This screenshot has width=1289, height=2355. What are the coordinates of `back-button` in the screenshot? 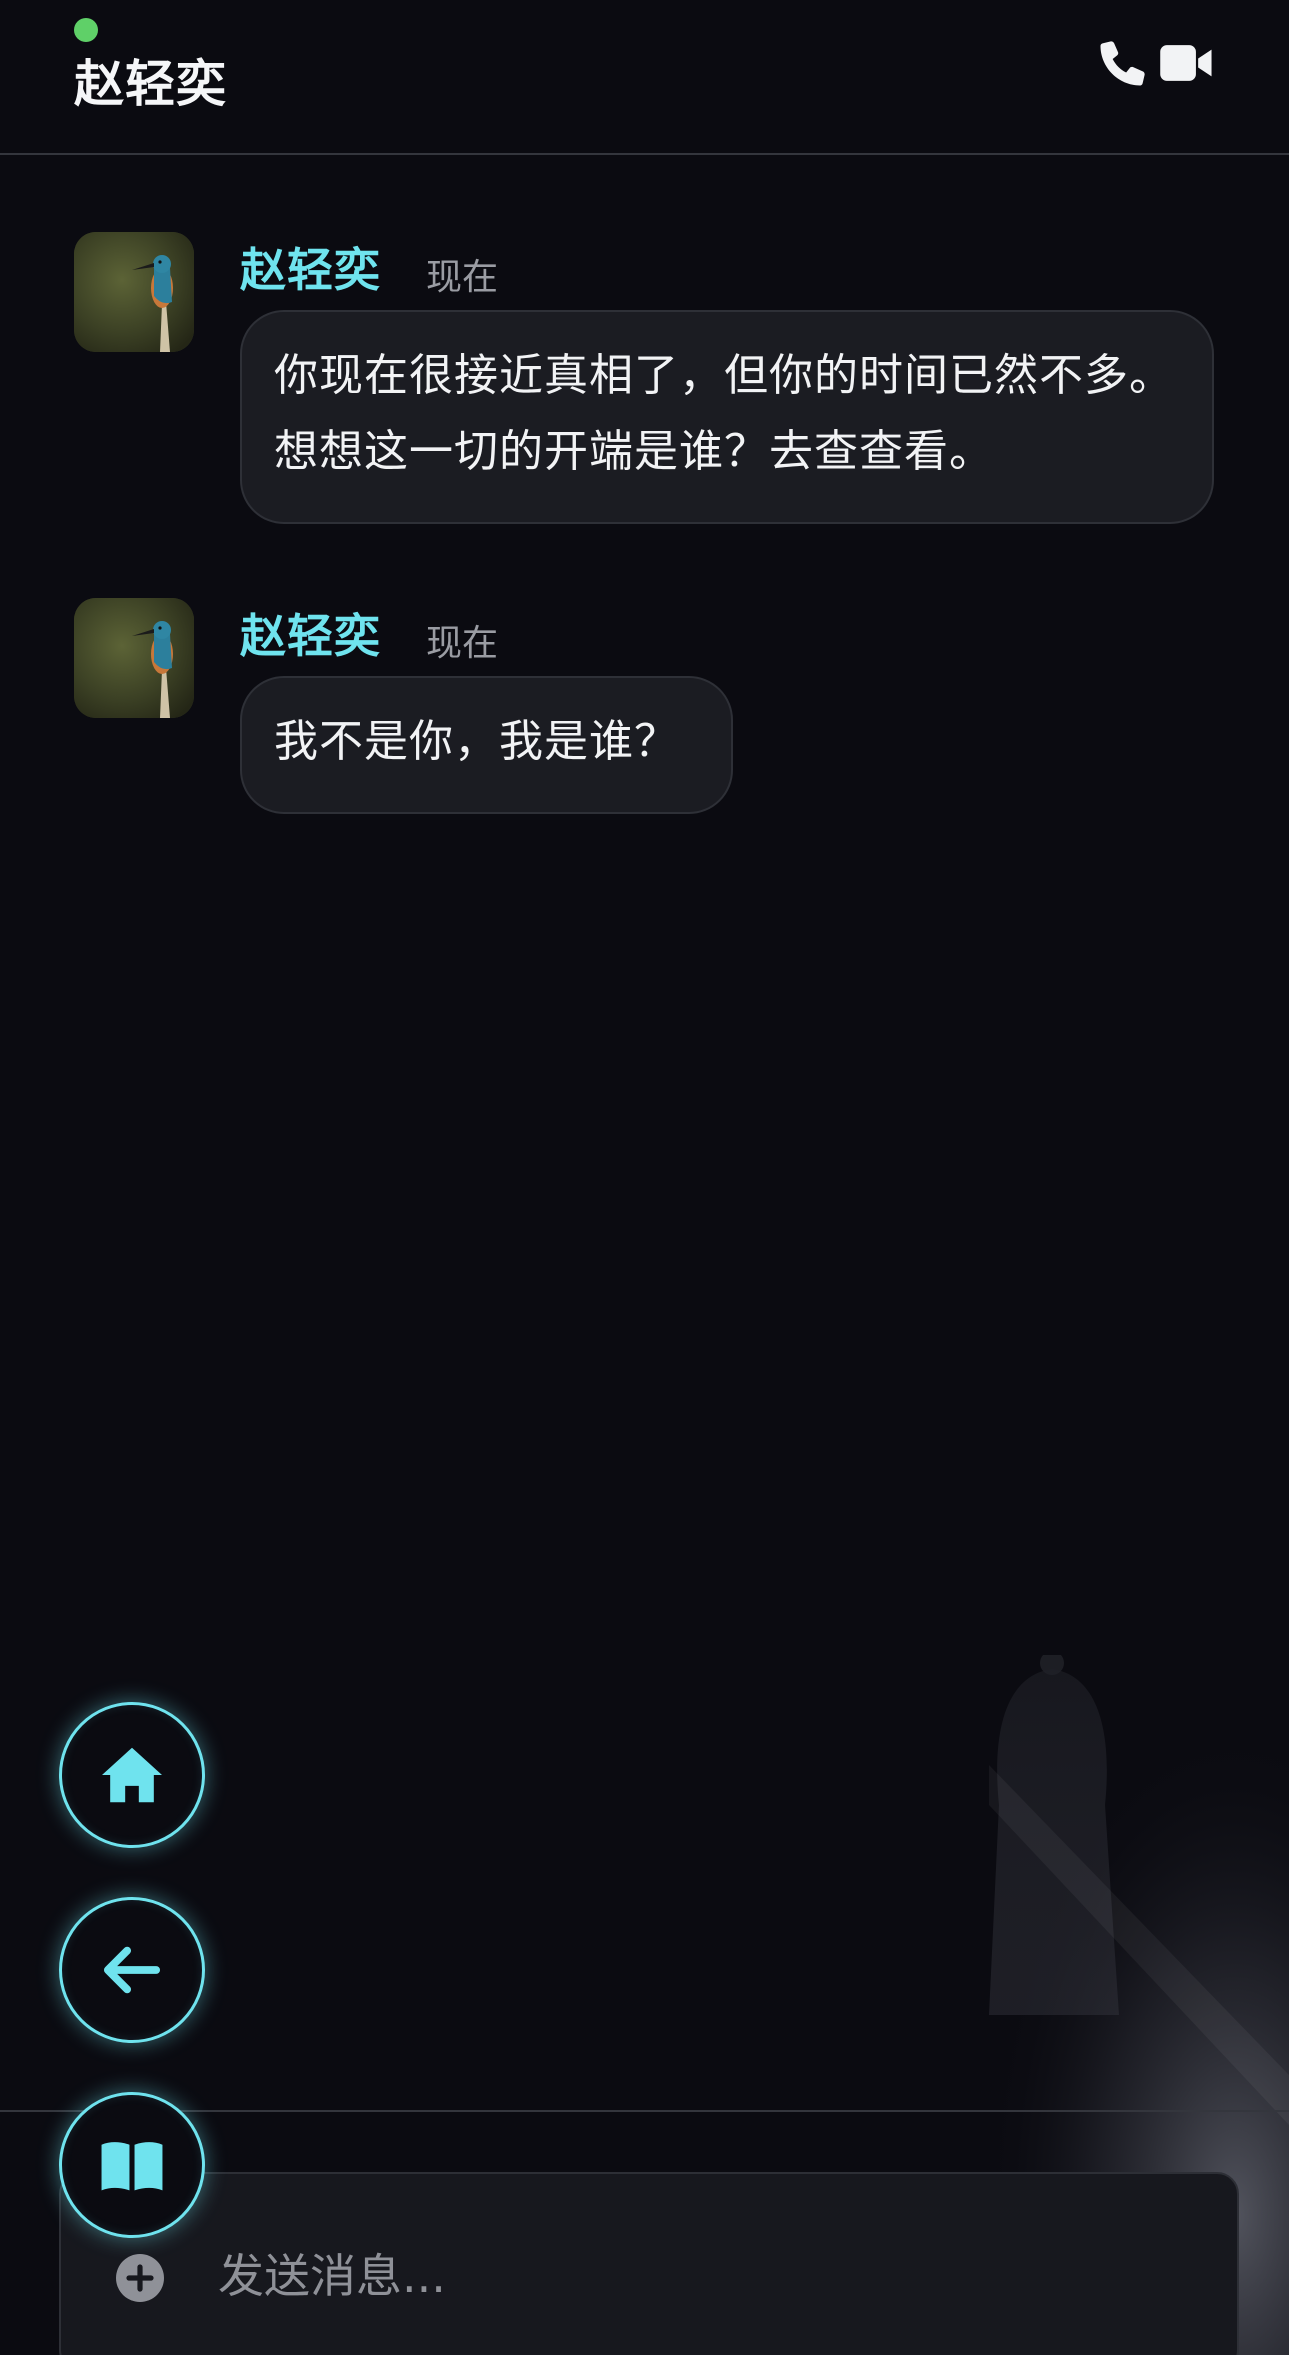 It's located at (132, 1970).